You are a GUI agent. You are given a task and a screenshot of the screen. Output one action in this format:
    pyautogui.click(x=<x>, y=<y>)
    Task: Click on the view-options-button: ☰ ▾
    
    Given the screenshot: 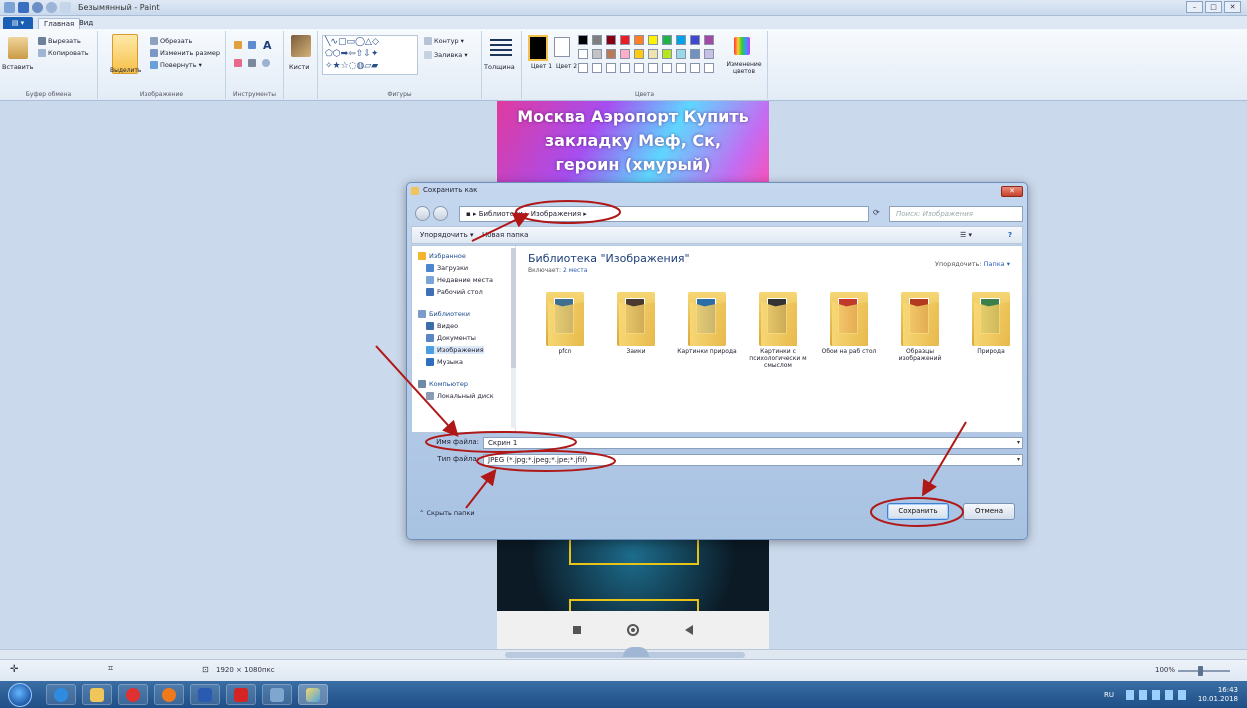 What is the action you would take?
    pyautogui.click(x=966, y=235)
    